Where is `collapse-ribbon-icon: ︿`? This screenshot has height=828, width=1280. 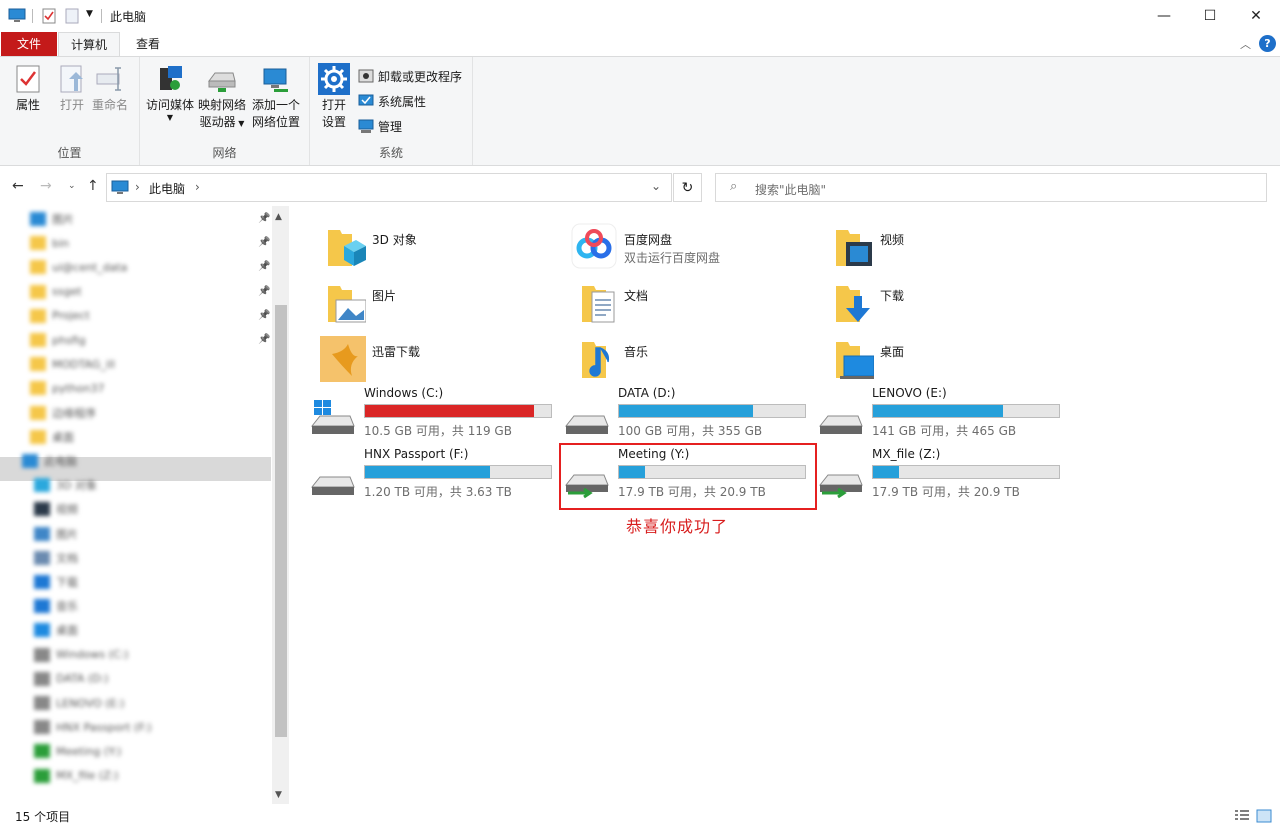
collapse-ribbon-icon: ︿ is located at coordinates (1245, 44).